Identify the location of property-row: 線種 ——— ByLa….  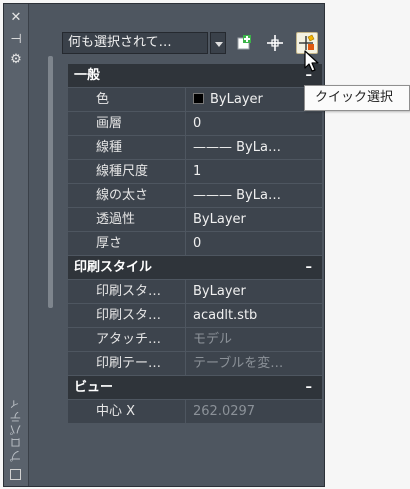
(195, 148).